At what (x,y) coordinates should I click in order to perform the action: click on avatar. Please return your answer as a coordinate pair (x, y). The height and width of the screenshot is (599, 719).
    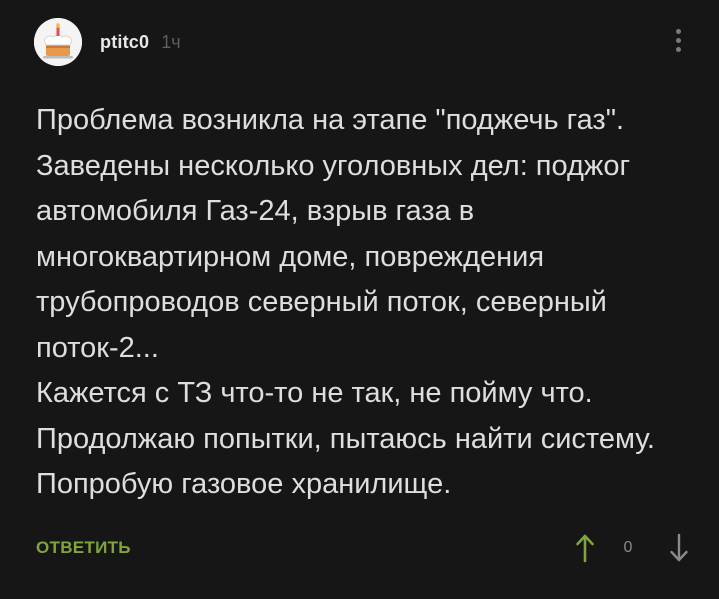
    Looking at the image, I should click on (58, 42).